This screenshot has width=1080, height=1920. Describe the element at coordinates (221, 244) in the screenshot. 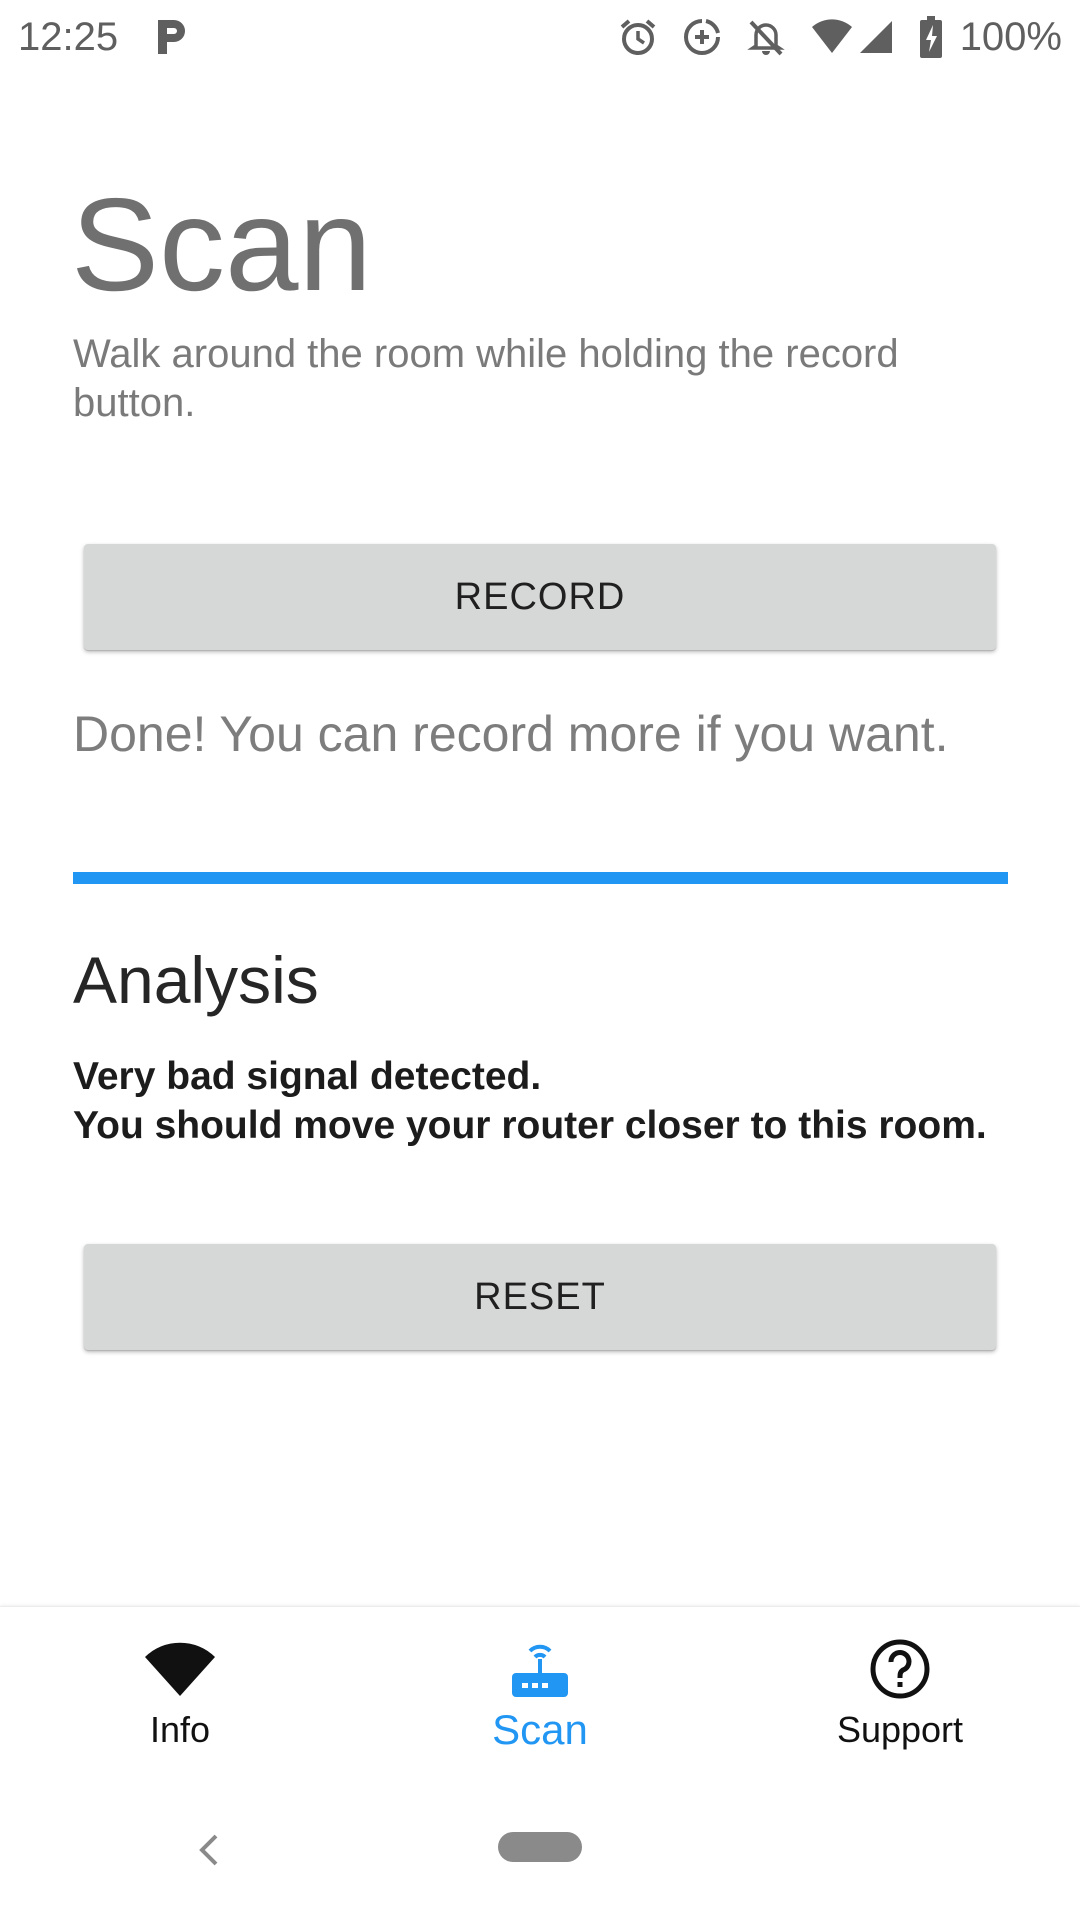

I see `page-title: Scan` at that location.